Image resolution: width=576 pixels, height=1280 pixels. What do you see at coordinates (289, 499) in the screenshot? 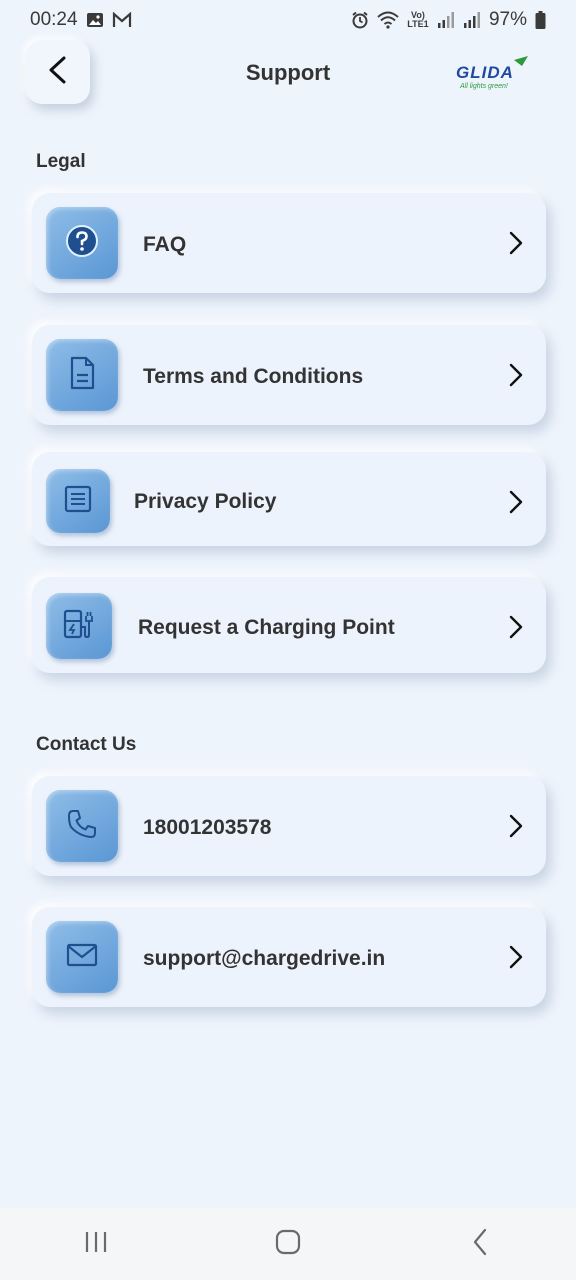
I see `privacy-card: Privacy Policy` at bounding box center [289, 499].